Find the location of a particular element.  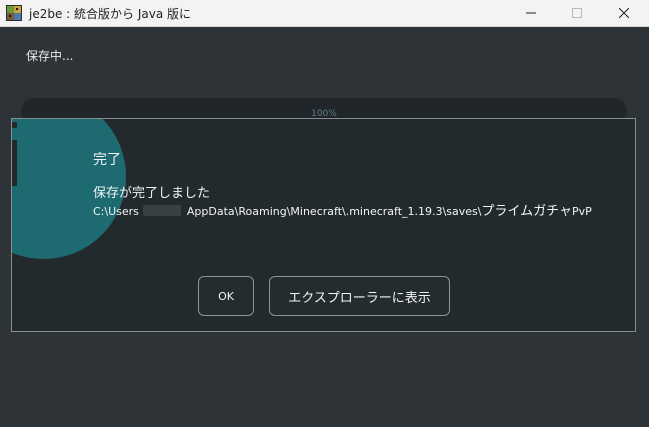

close-icon is located at coordinates (624, 13).